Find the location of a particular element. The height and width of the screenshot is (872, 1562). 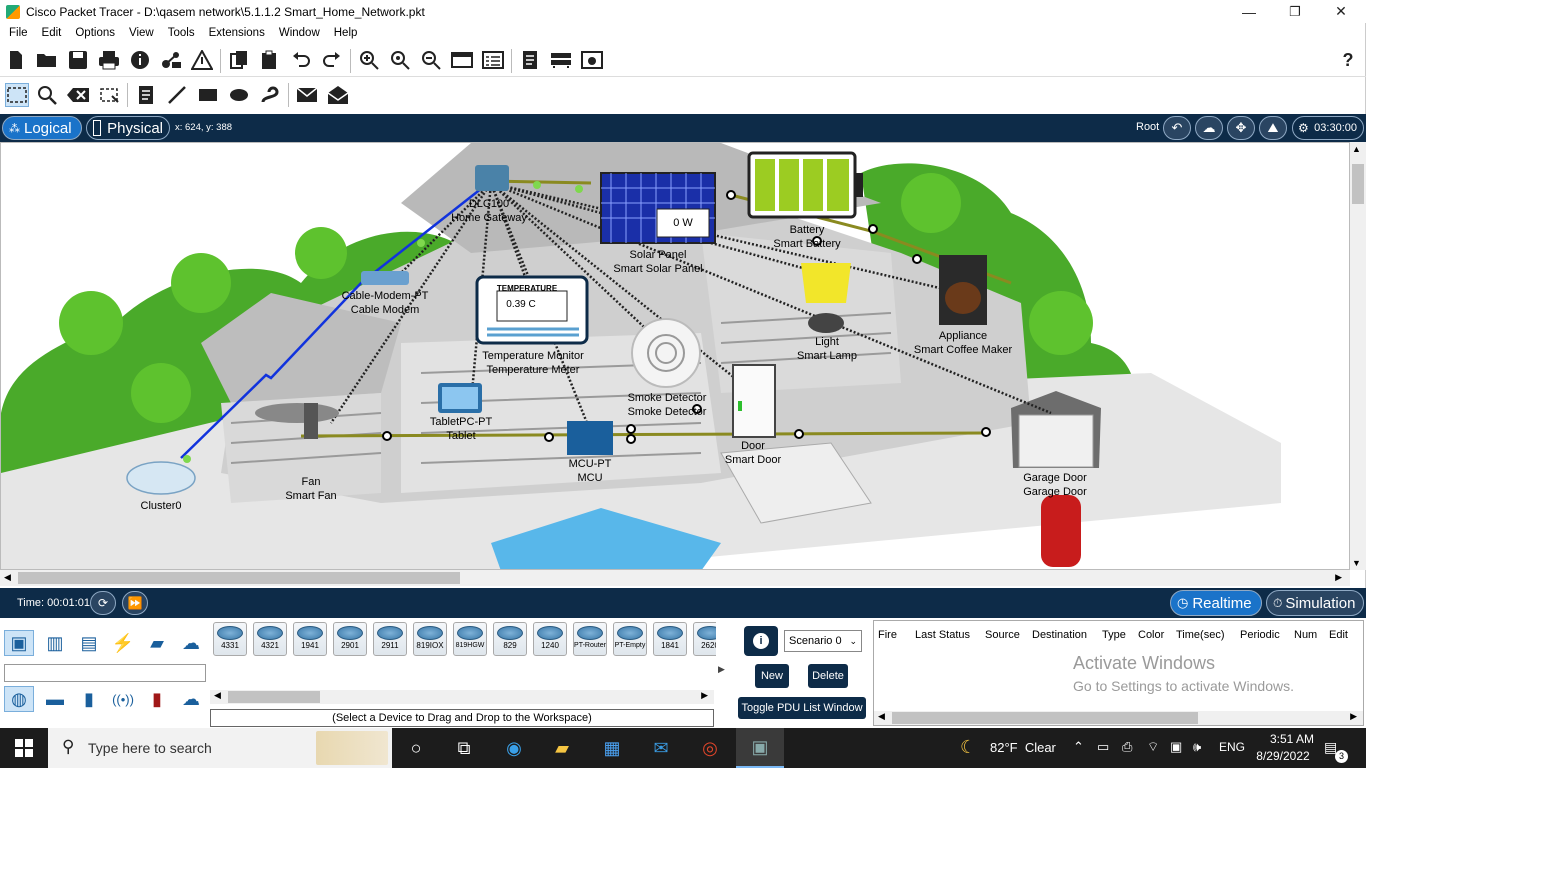

smart-door-label: Door Smart Door is located at coordinates (753, 453).